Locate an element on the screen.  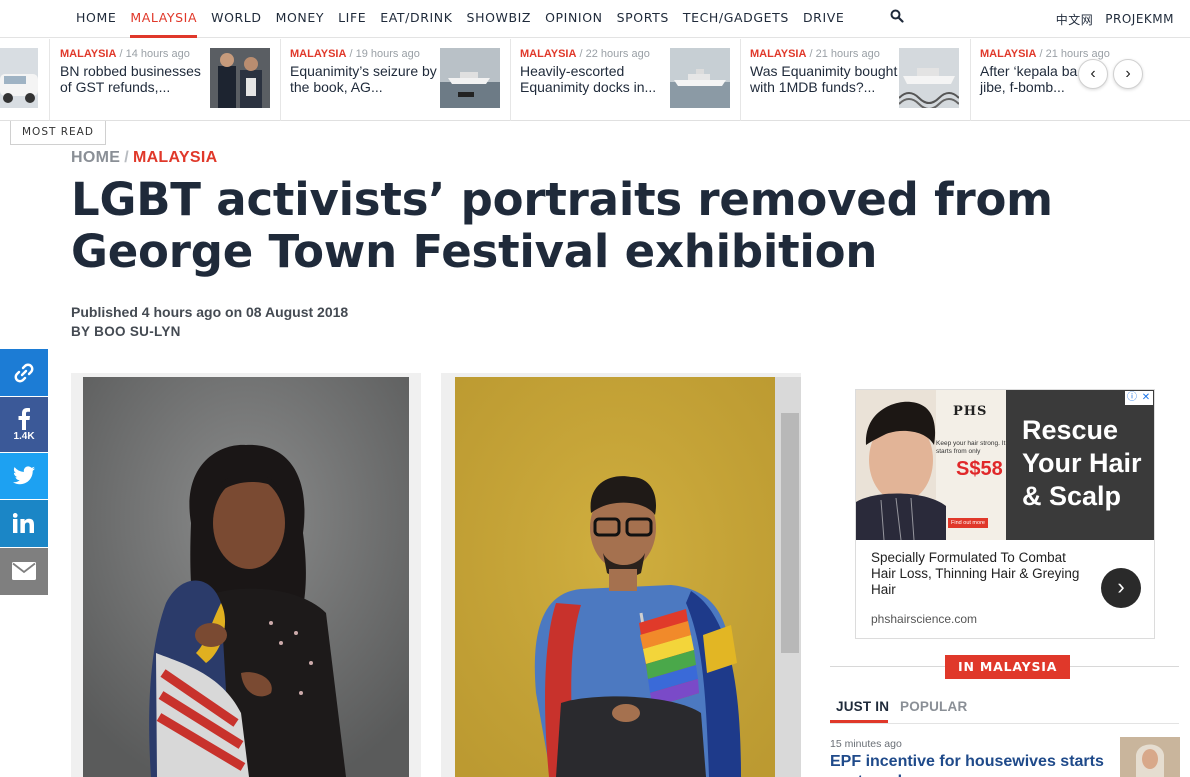
nav-item-sports: SPORTS is located at coordinates (643, 19).